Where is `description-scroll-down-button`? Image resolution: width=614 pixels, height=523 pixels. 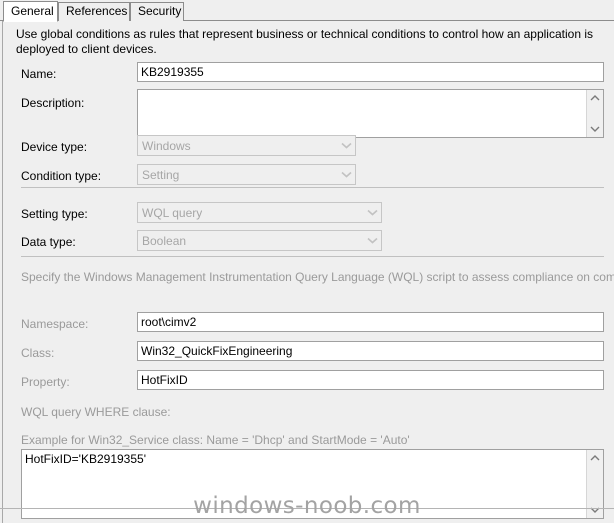 description-scroll-down-button is located at coordinates (595, 128).